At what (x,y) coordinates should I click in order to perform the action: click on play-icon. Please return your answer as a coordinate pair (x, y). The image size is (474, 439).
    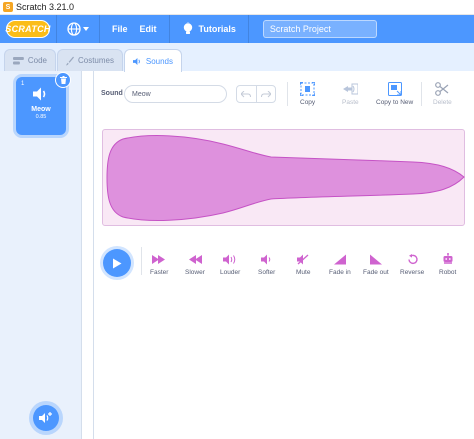
    Looking at the image, I should click on (117, 263).